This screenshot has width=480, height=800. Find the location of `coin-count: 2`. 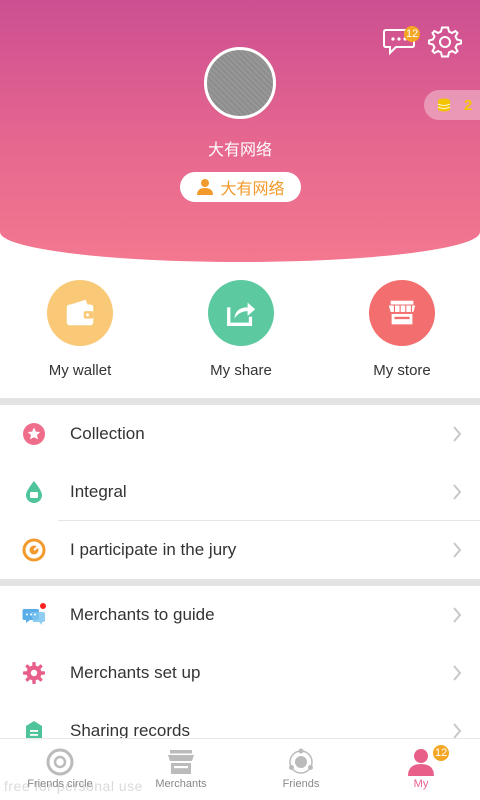

coin-count: 2 is located at coordinates (468, 105).